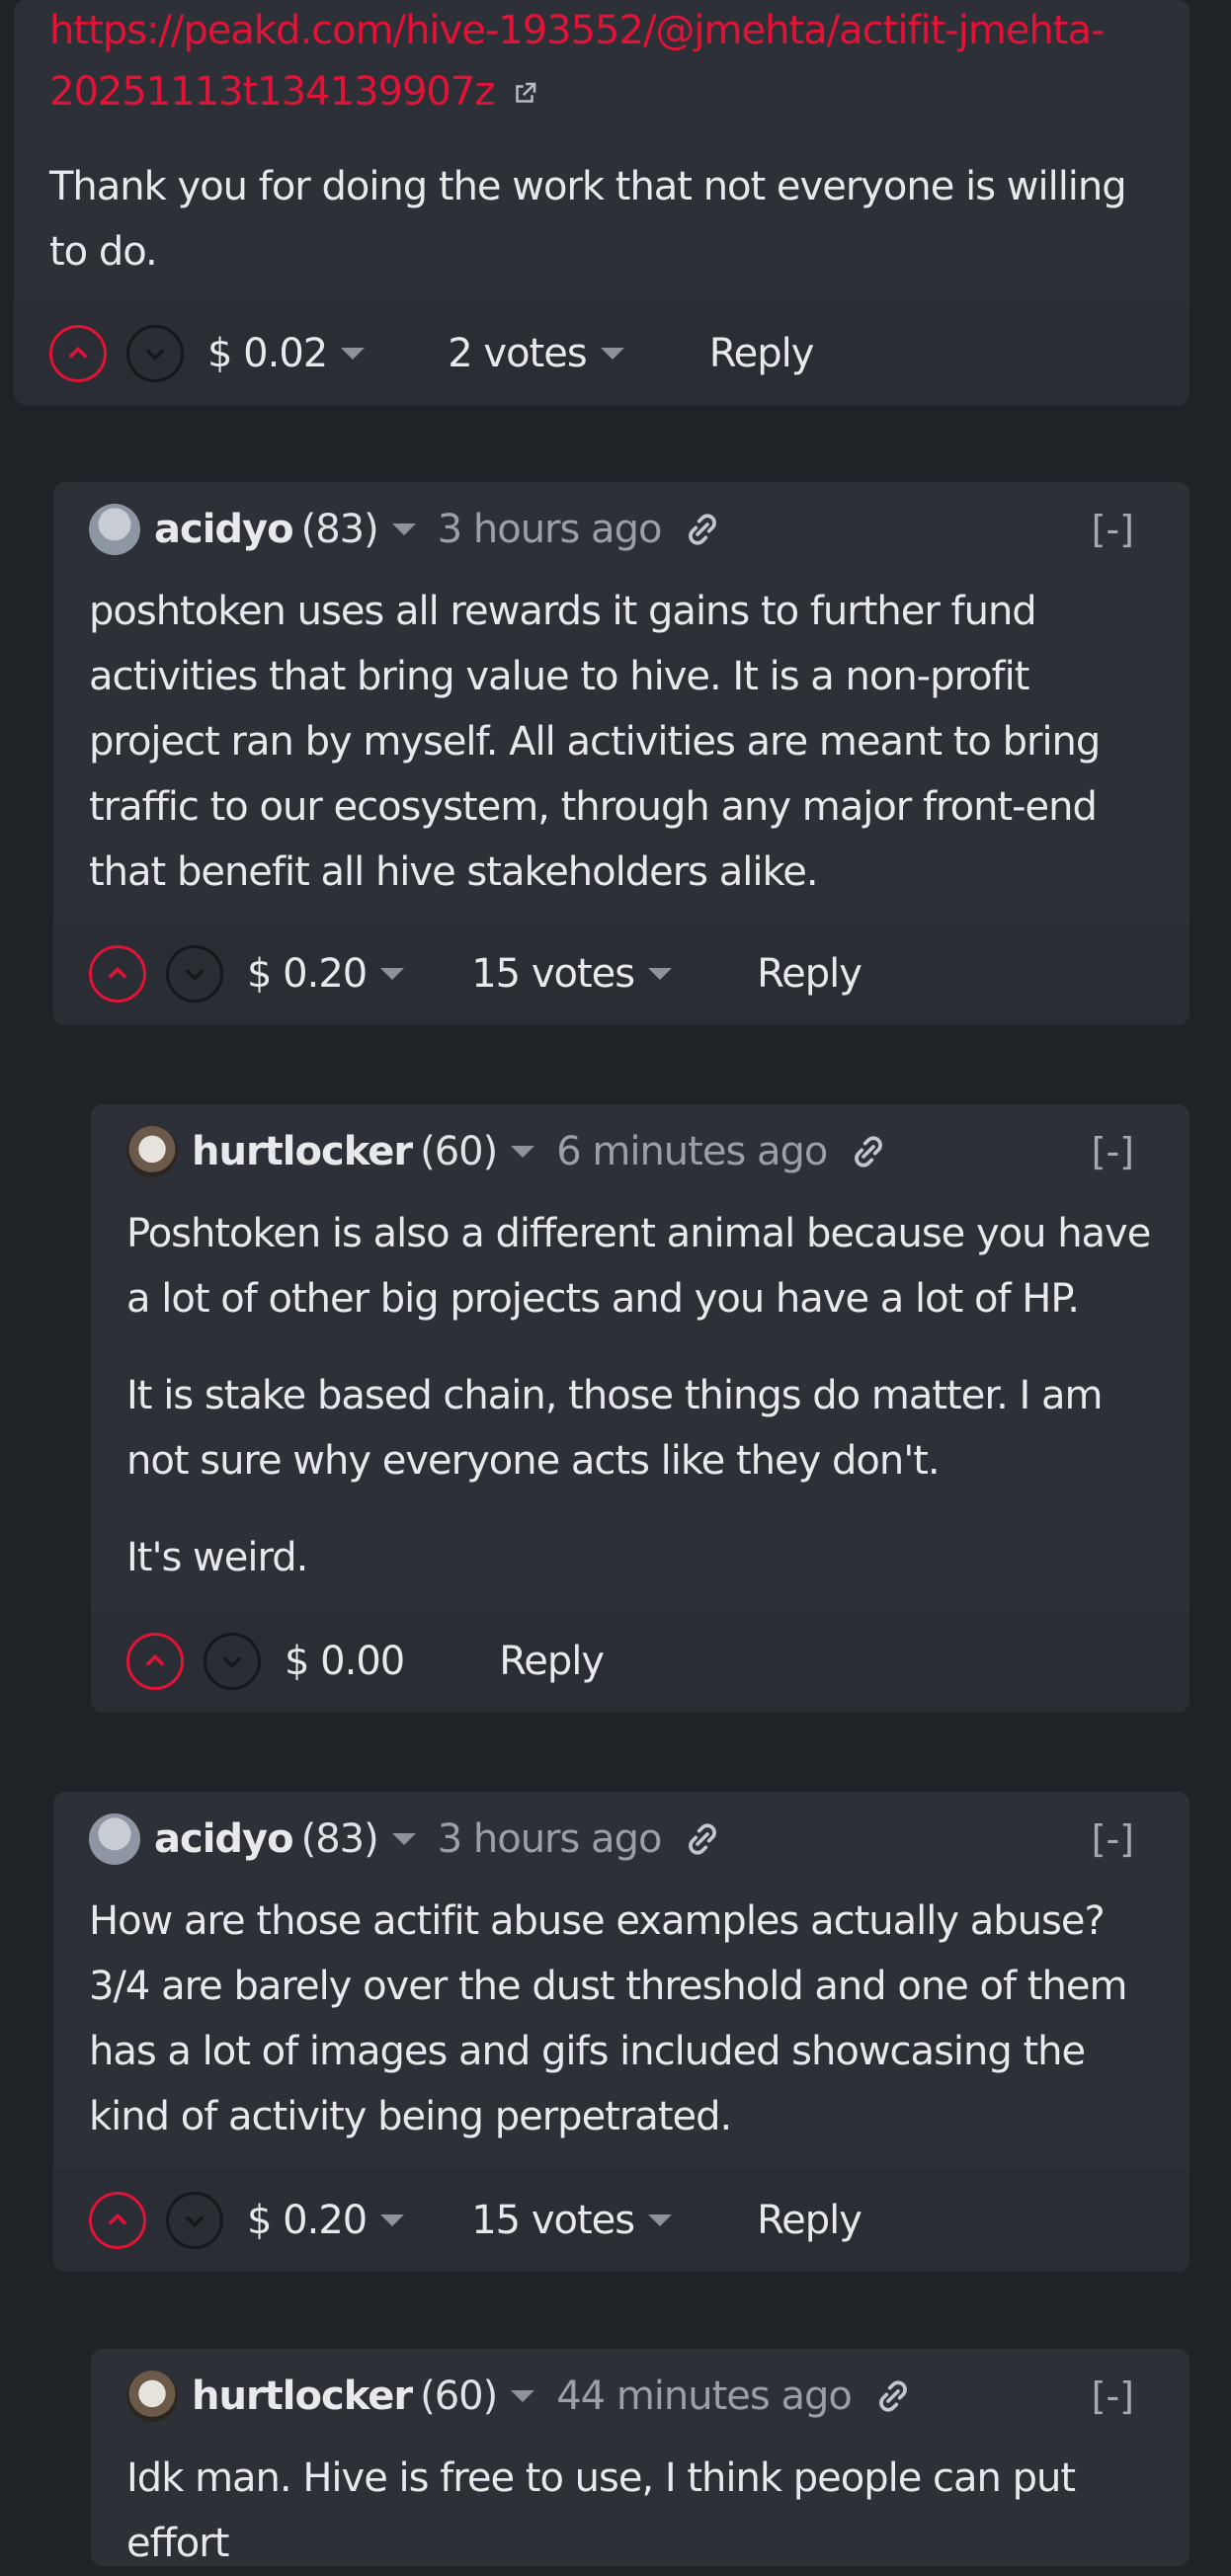 This screenshot has height=2576, width=1231. What do you see at coordinates (267, 353) in the screenshot?
I see `payout-value: $ 0.02` at bounding box center [267, 353].